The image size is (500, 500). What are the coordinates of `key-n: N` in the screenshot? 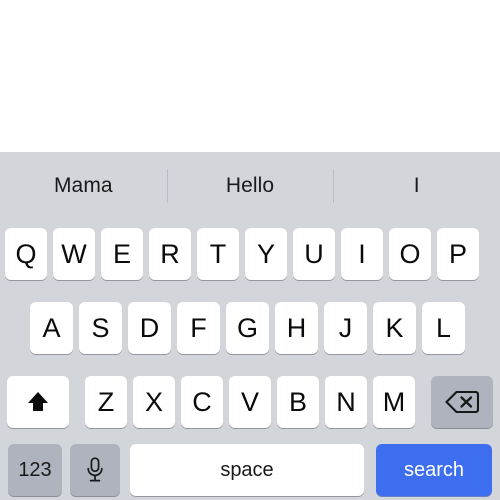 It's located at (346, 402).